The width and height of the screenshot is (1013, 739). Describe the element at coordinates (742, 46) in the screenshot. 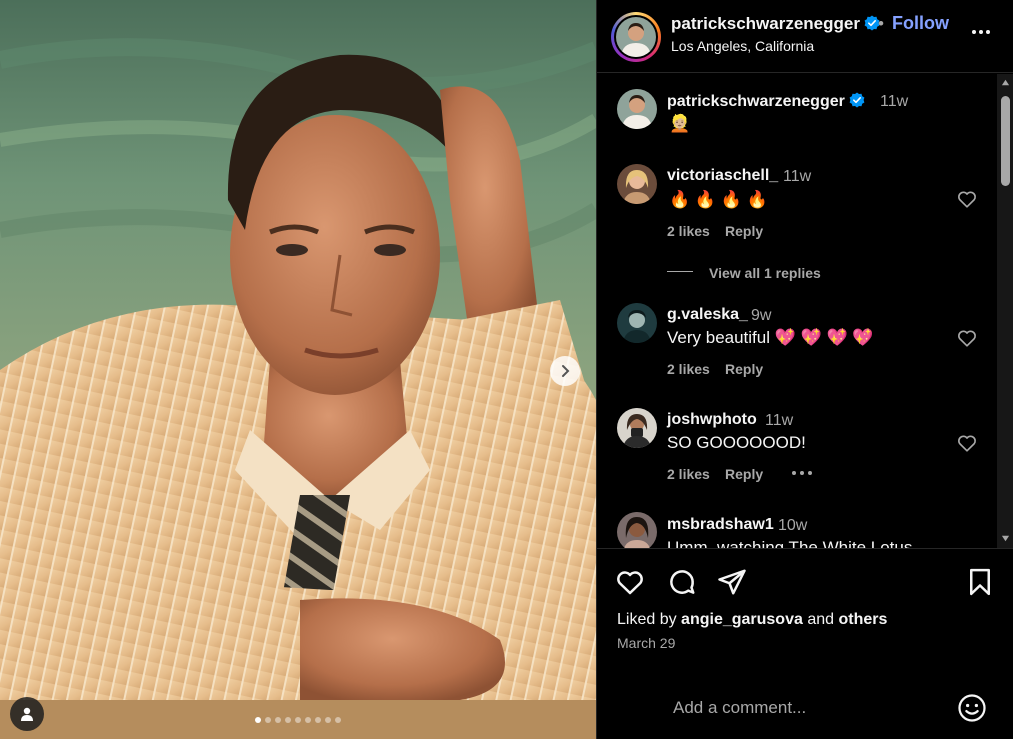

I see `post-location: Los Angeles, California` at that location.